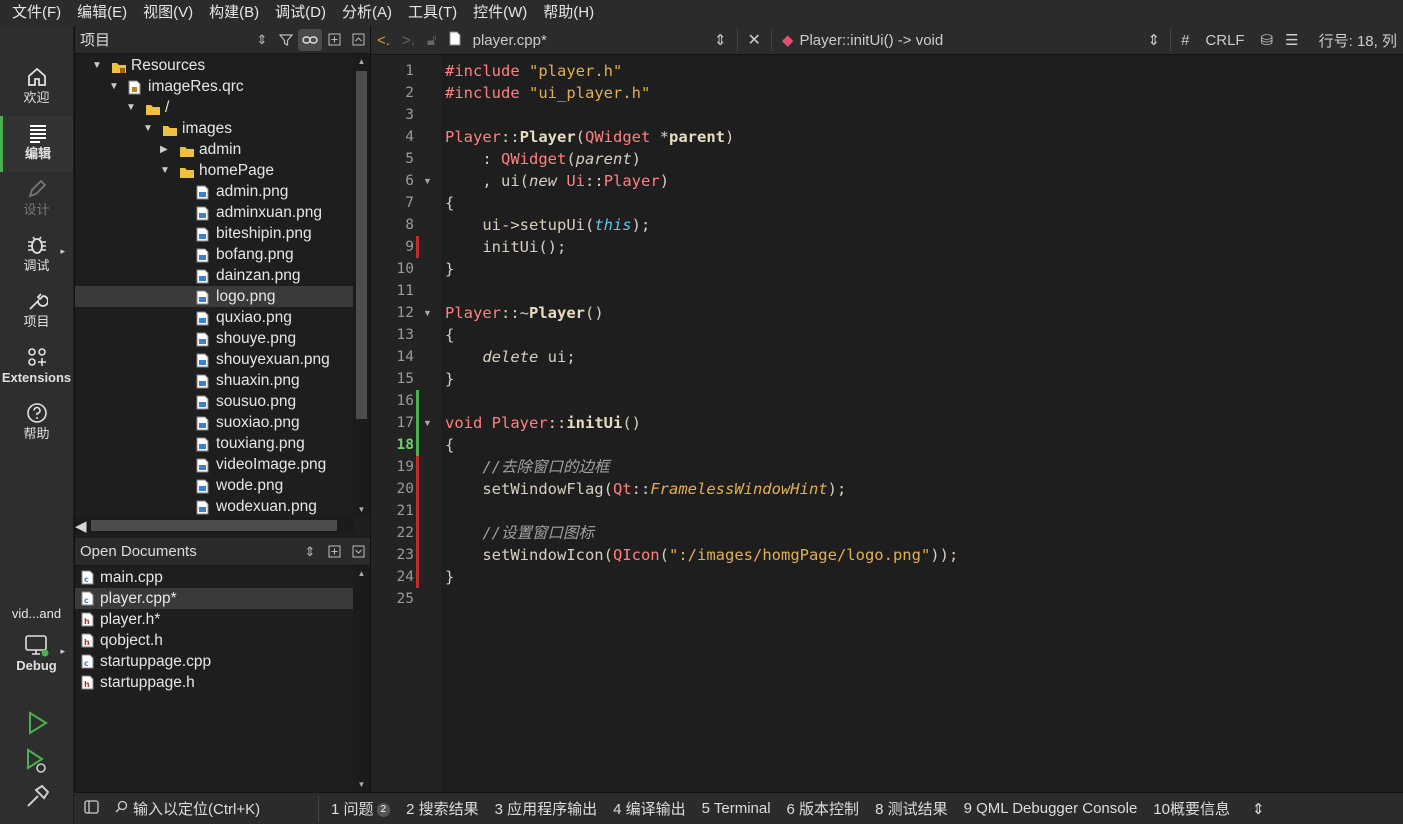  What do you see at coordinates (214, 149) in the screenshot?
I see `tree-item: ▶ admin` at bounding box center [214, 149].